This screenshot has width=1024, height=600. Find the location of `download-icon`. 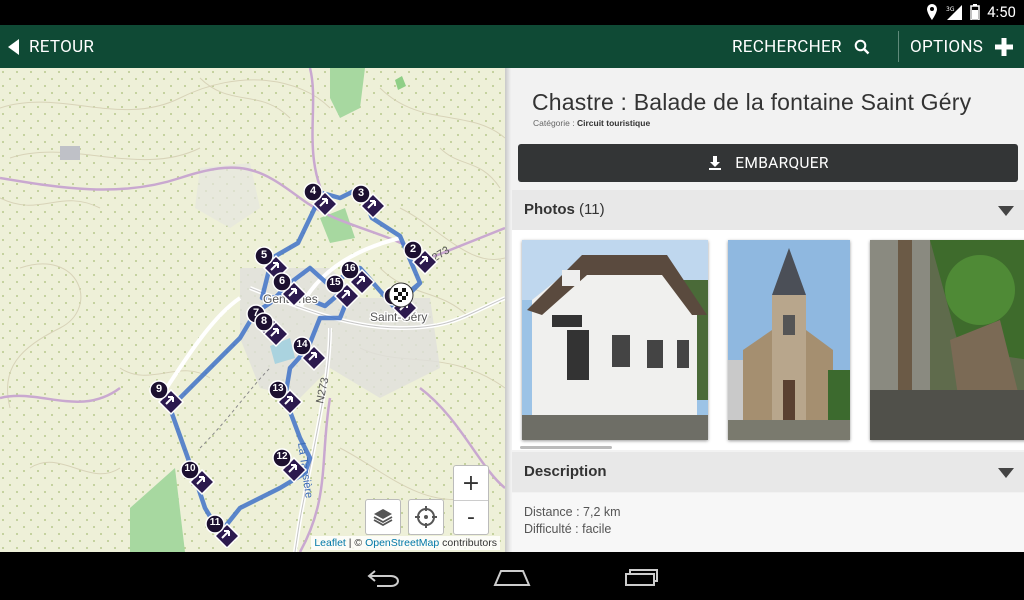

download-icon is located at coordinates (715, 163).